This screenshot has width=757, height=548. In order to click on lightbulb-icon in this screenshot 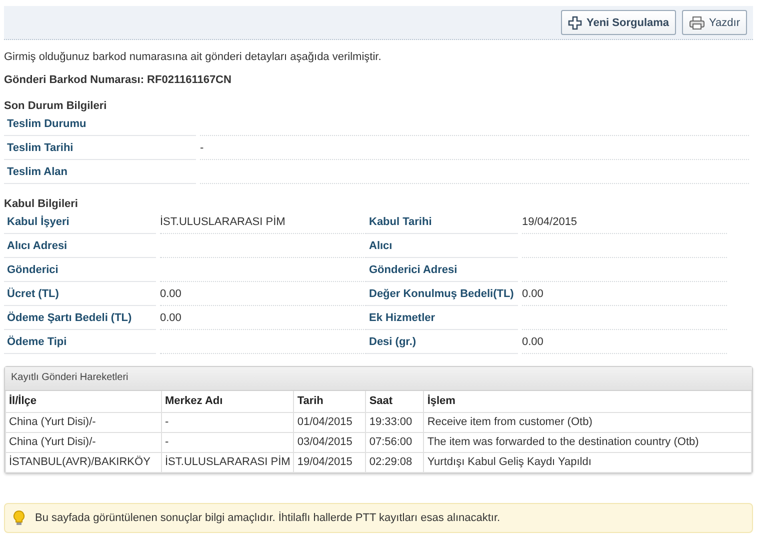, I will do `click(19, 518)`.